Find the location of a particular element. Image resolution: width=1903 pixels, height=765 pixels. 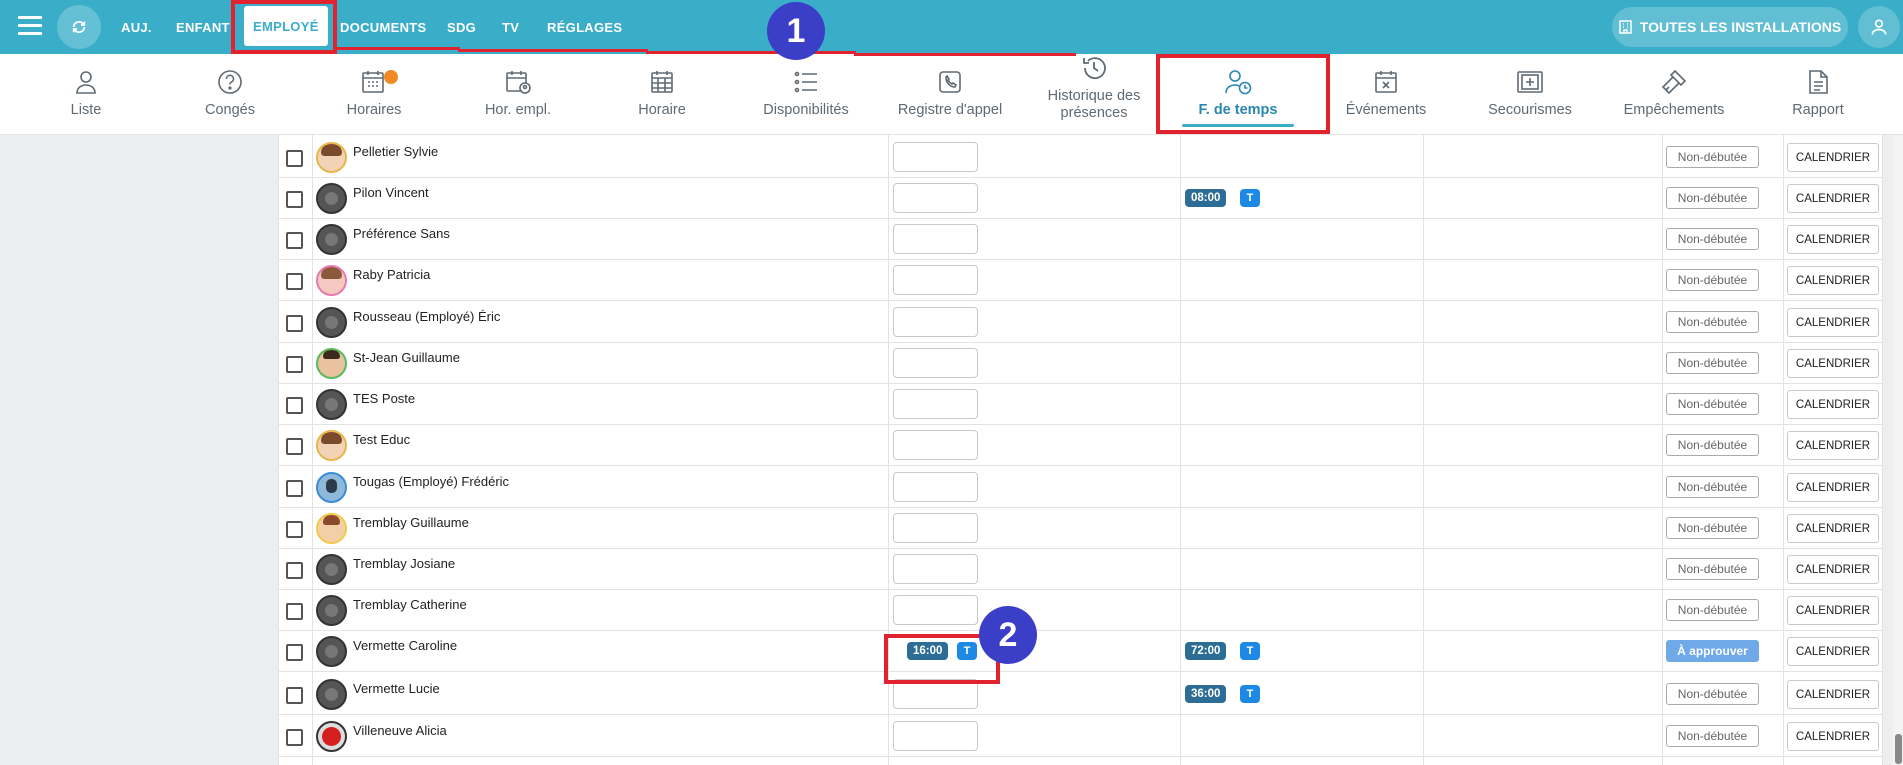

vertical-scrollbar is located at coordinates (1898, 450).